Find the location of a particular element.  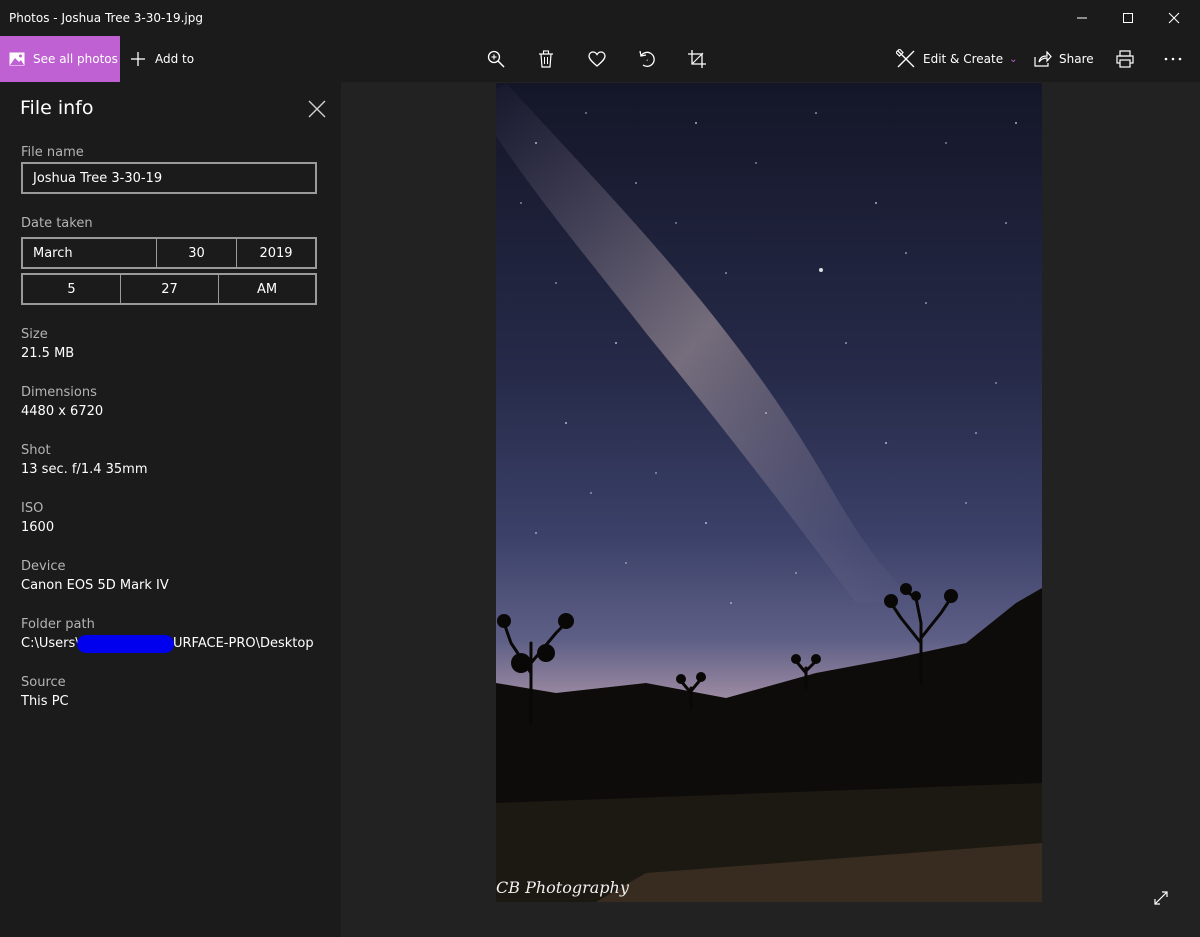

minimize-icon is located at coordinates (1082, 18).